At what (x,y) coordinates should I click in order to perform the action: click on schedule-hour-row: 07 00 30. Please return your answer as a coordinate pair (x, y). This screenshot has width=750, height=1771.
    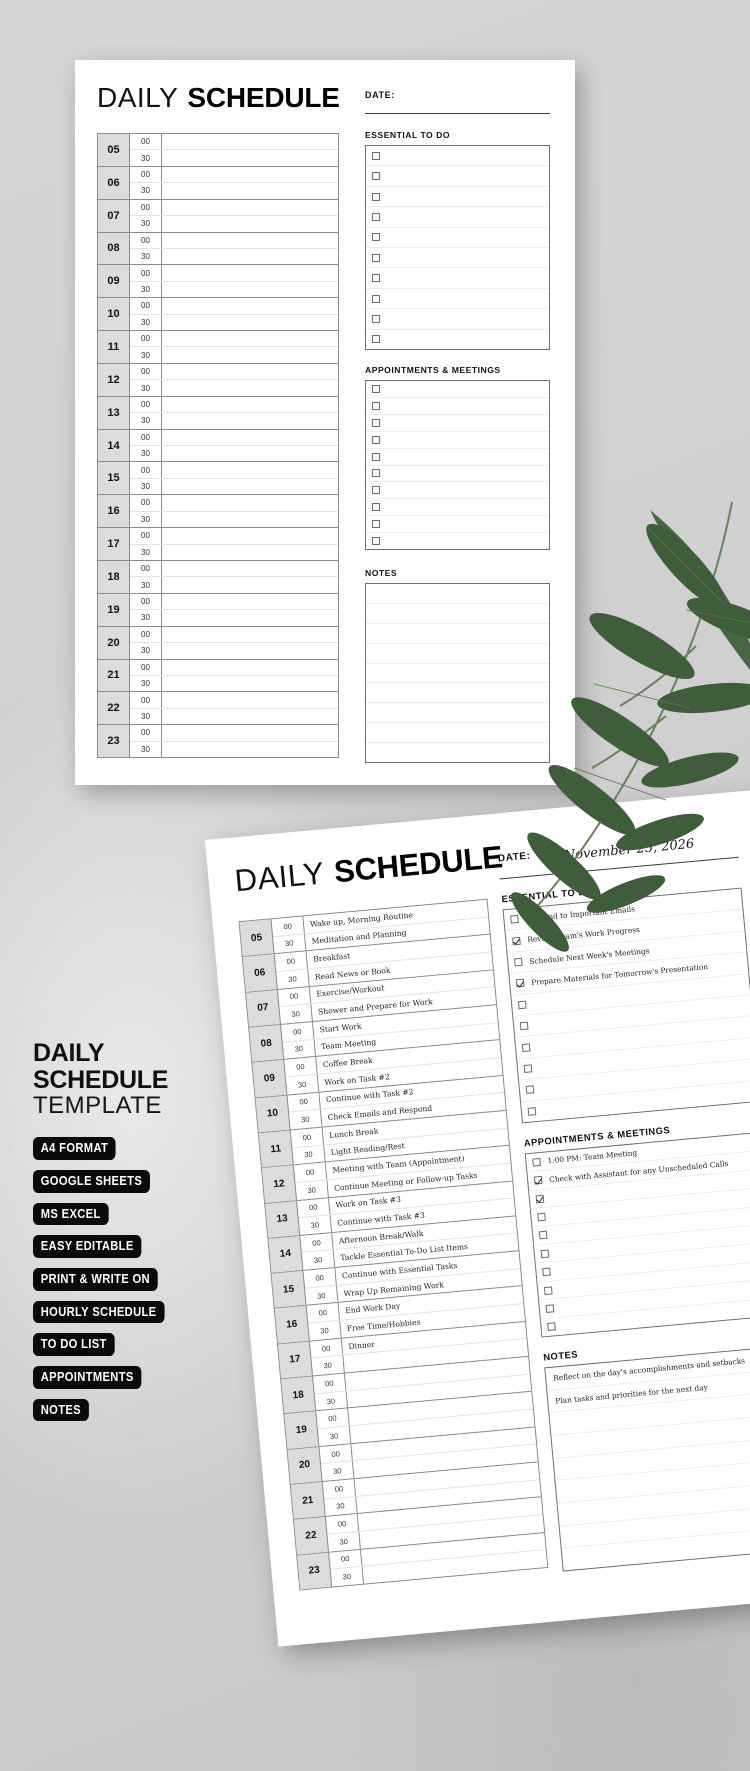
    Looking at the image, I should click on (218, 216).